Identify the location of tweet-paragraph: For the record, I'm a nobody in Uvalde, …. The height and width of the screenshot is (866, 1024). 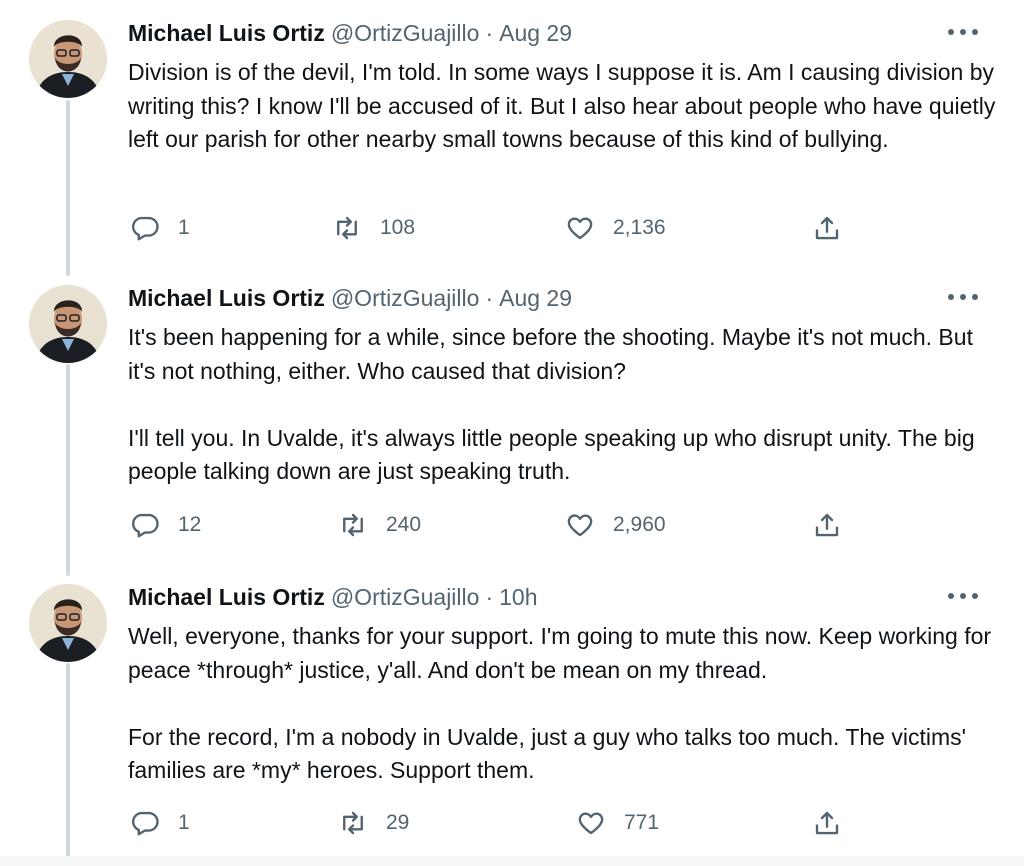
(547, 753).